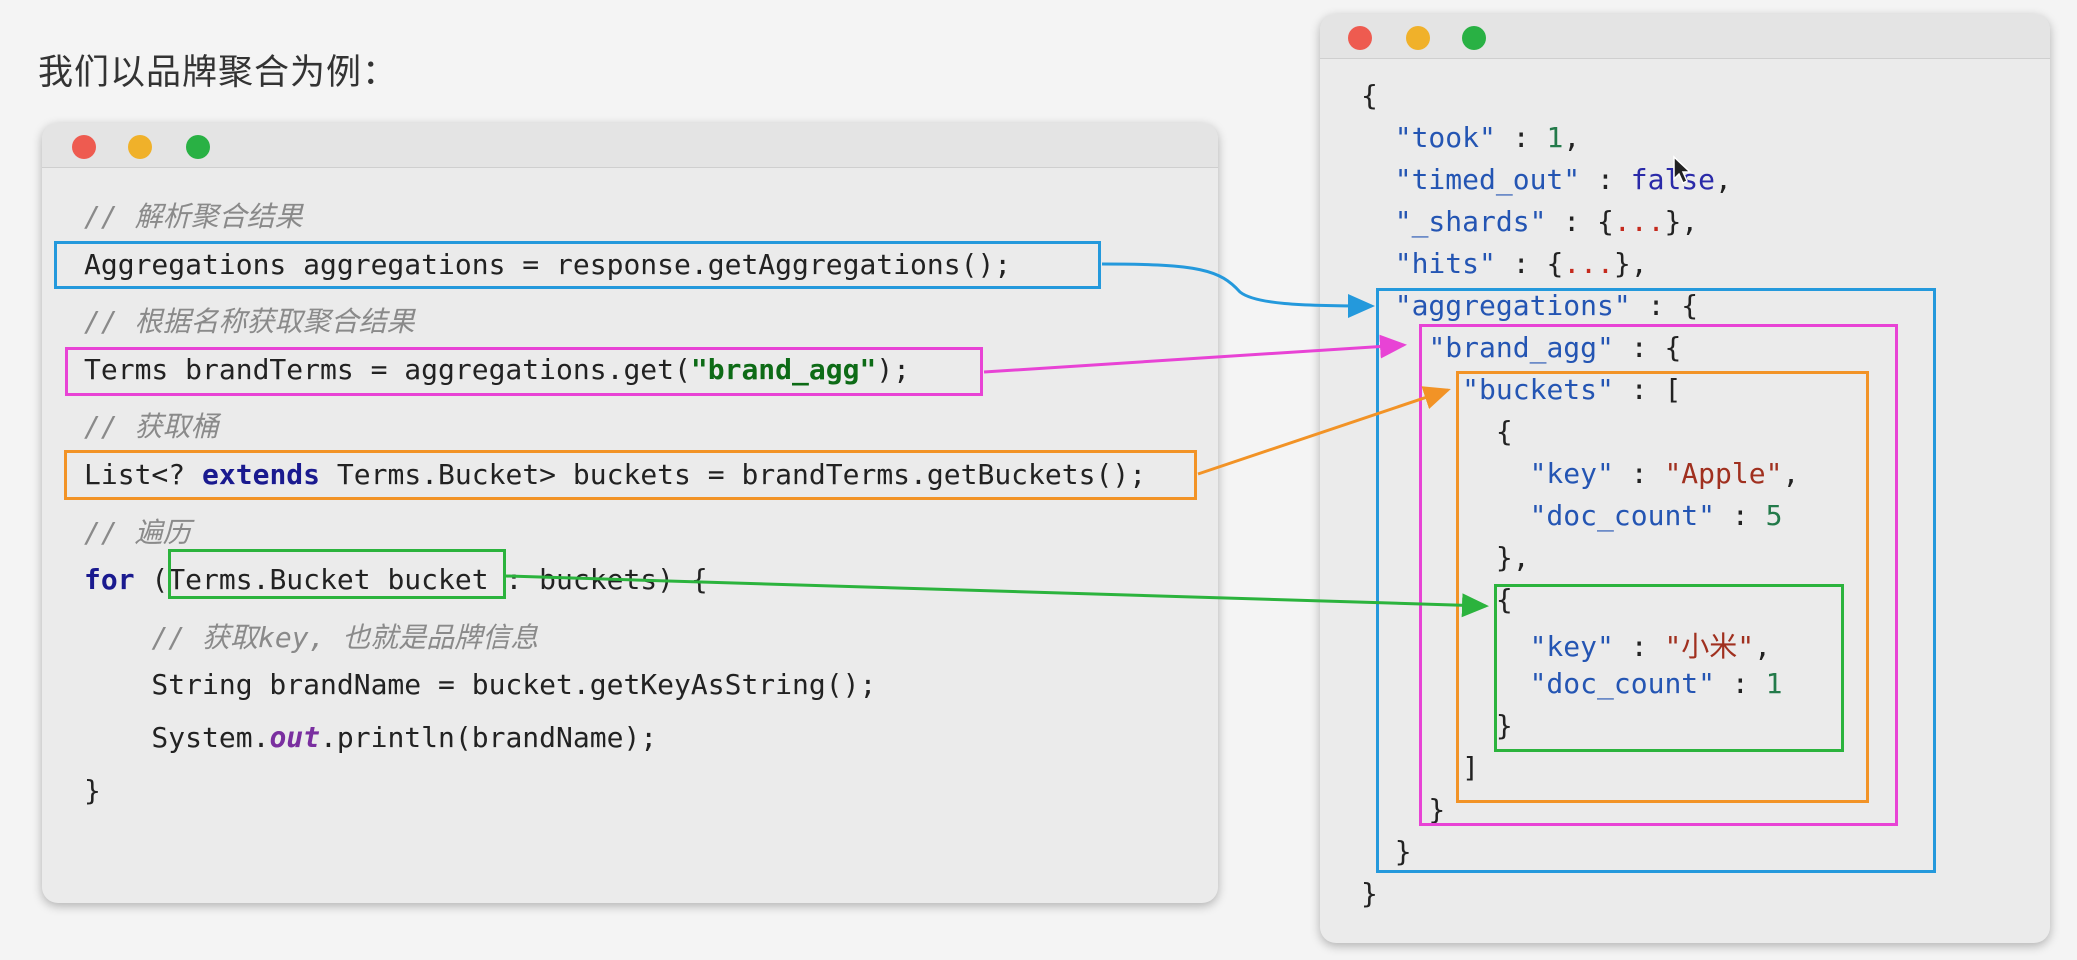 This screenshot has height=960, width=2077. What do you see at coordinates (997, 596) in the screenshot?
I see `arrow-bucket` at bounding box center [997, 596].